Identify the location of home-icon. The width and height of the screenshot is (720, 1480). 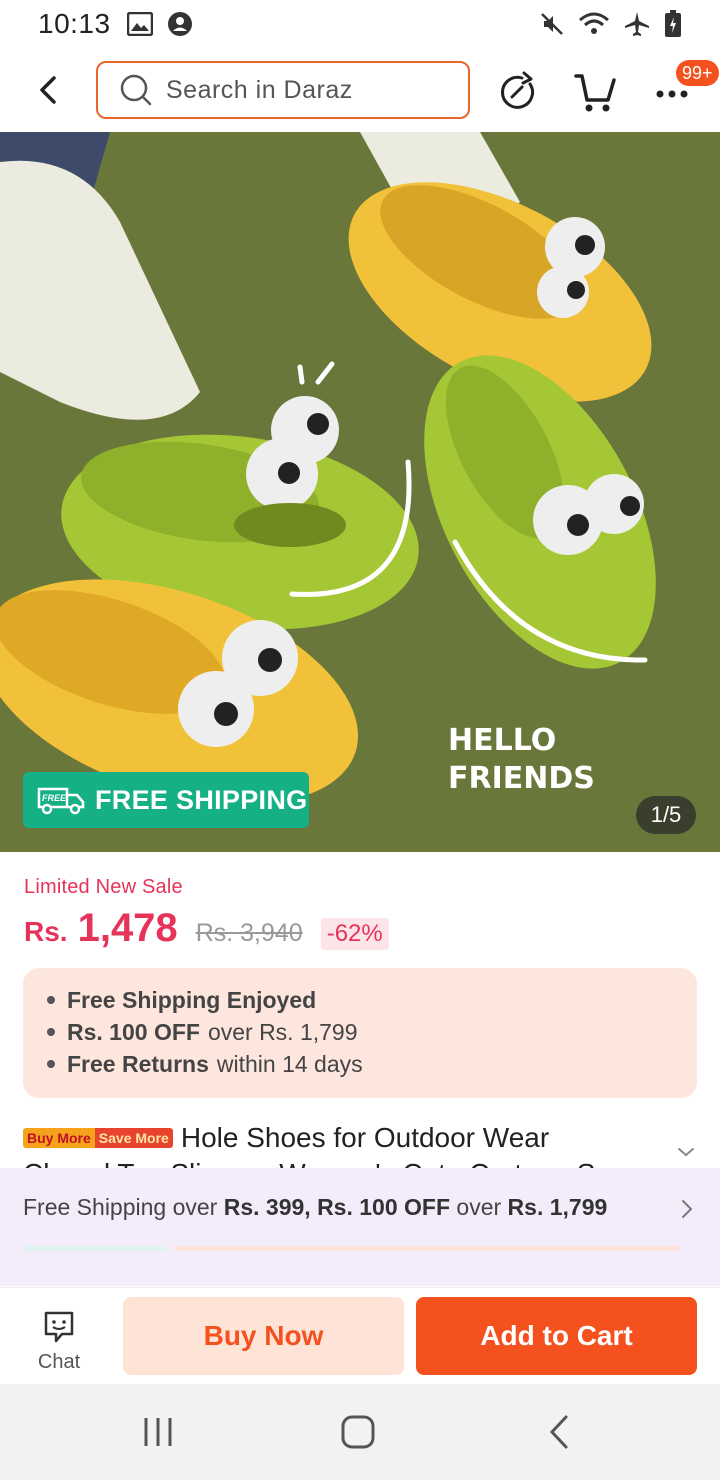
(358, 1432).